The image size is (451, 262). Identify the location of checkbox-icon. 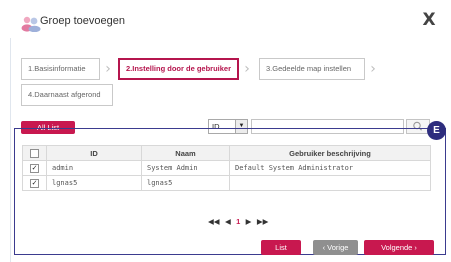
(34, 153).